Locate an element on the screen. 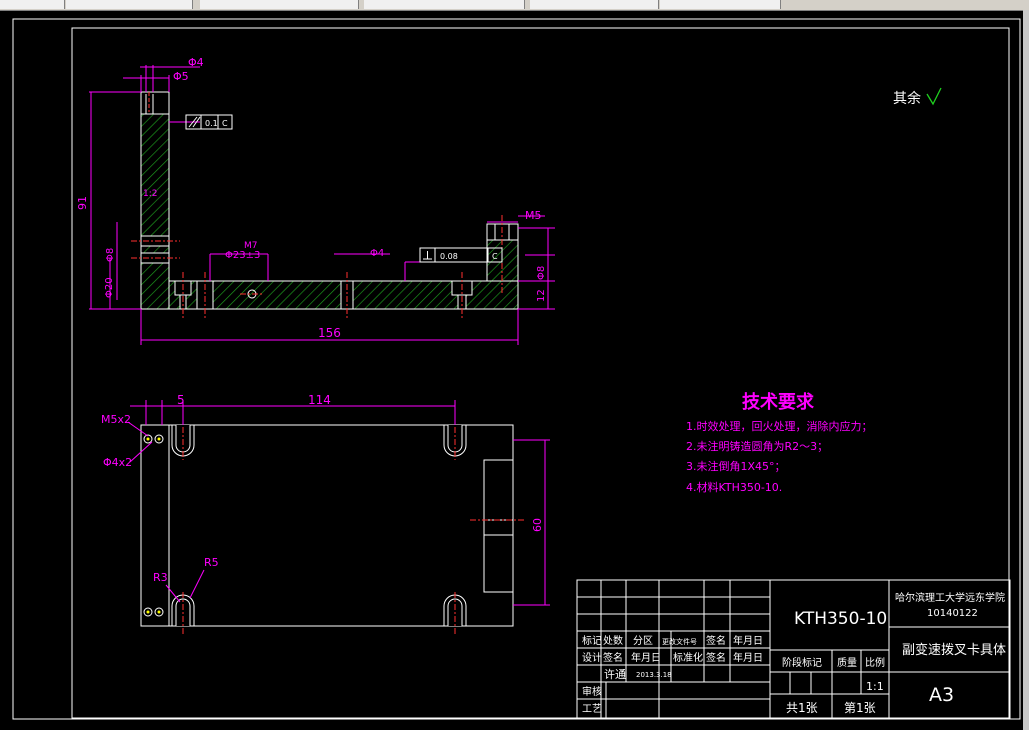  dim-60: 60 is located at coordinates (537, 525).